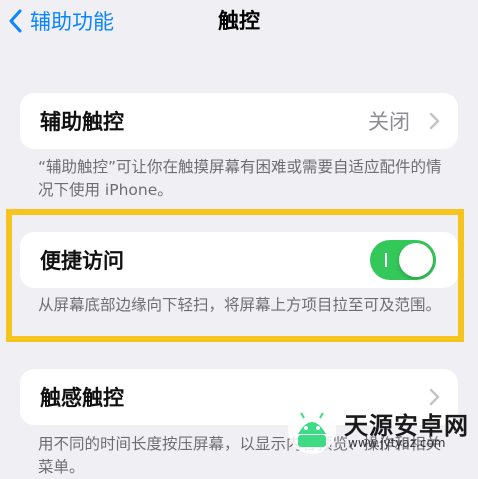 Image resolution: width=478 pixels, height=479 pixels. I want to click on toggle-knob, so click(416, 260).